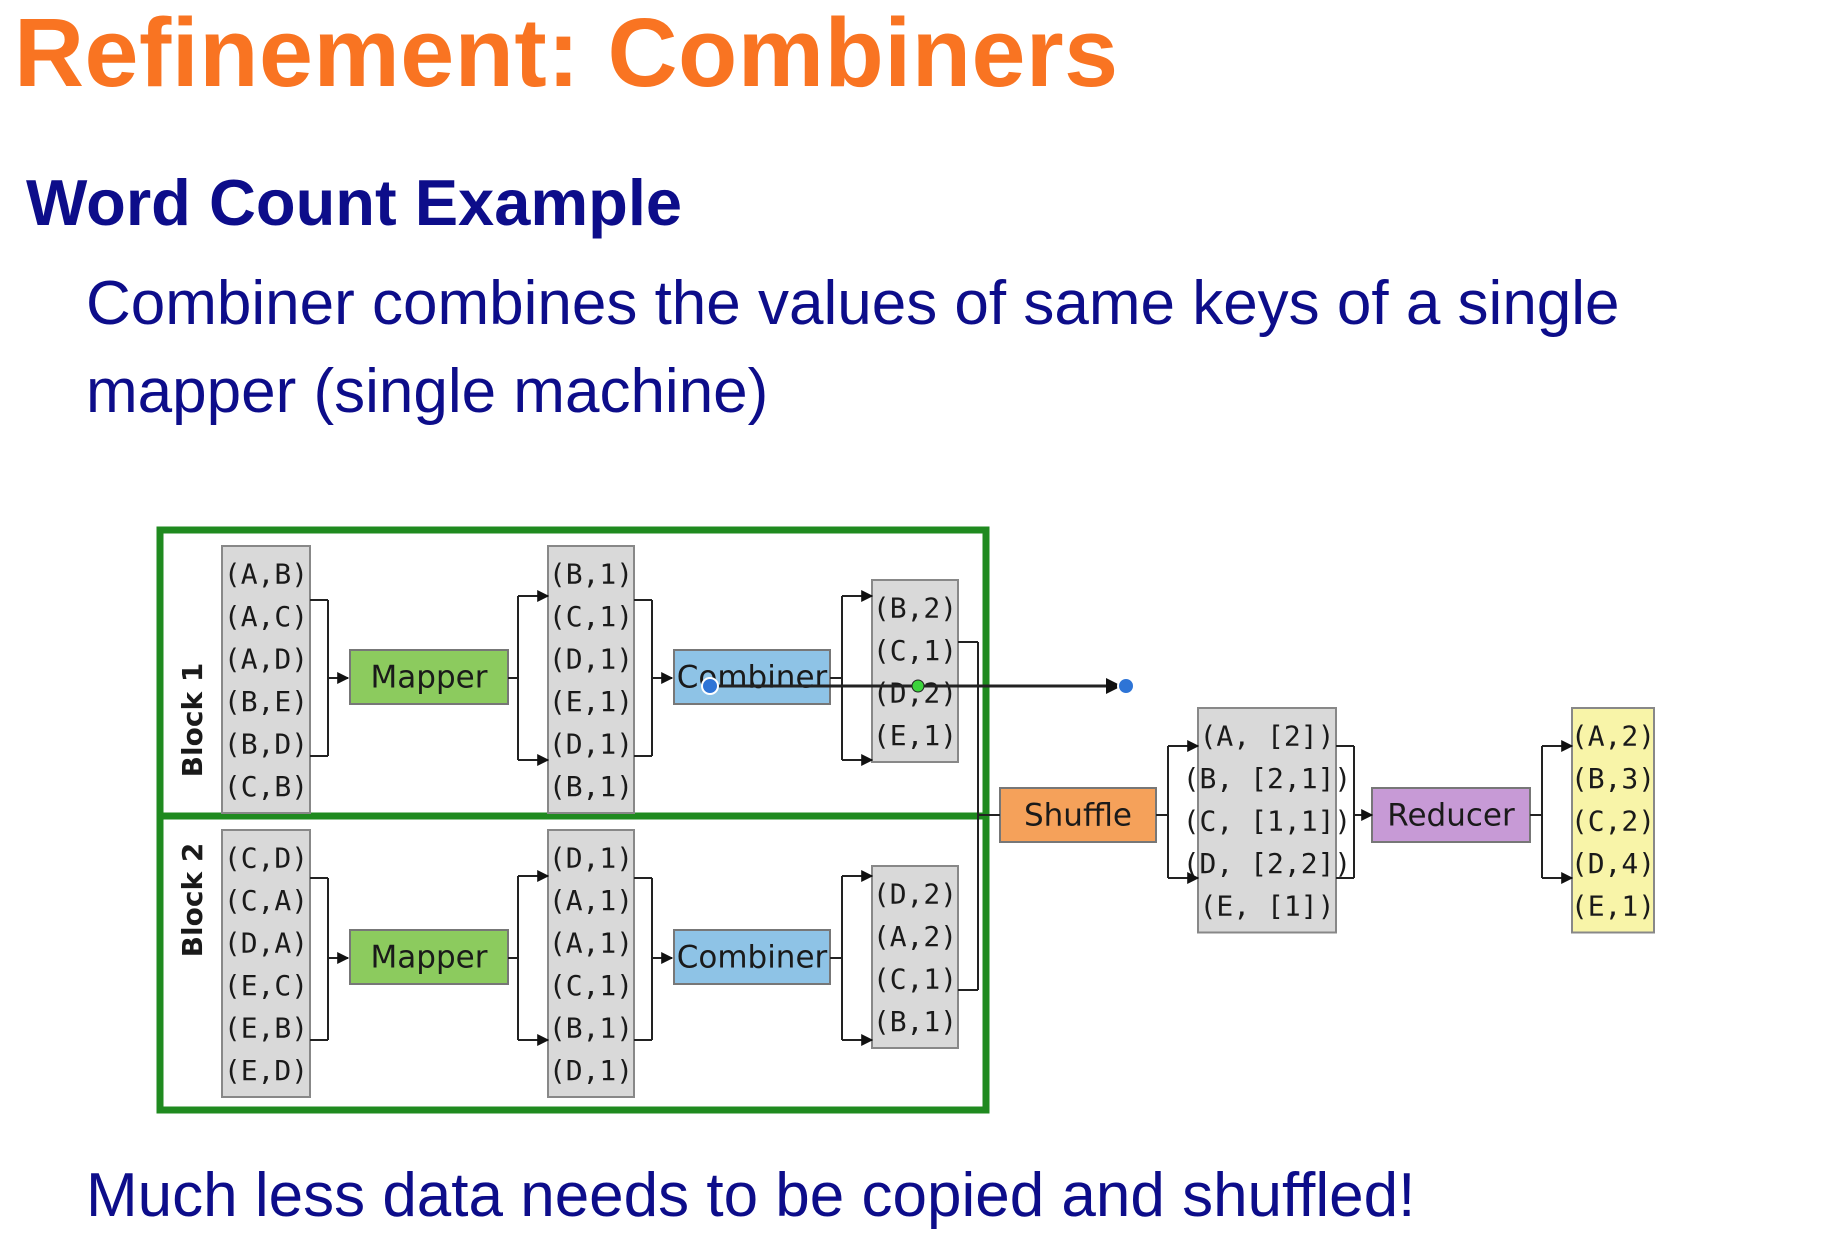 This screenshot has height=1260, width=1836. Describe the element at coordinates (266, 743) in the screenshot. I see `input-pair: (B,D)` at that location.